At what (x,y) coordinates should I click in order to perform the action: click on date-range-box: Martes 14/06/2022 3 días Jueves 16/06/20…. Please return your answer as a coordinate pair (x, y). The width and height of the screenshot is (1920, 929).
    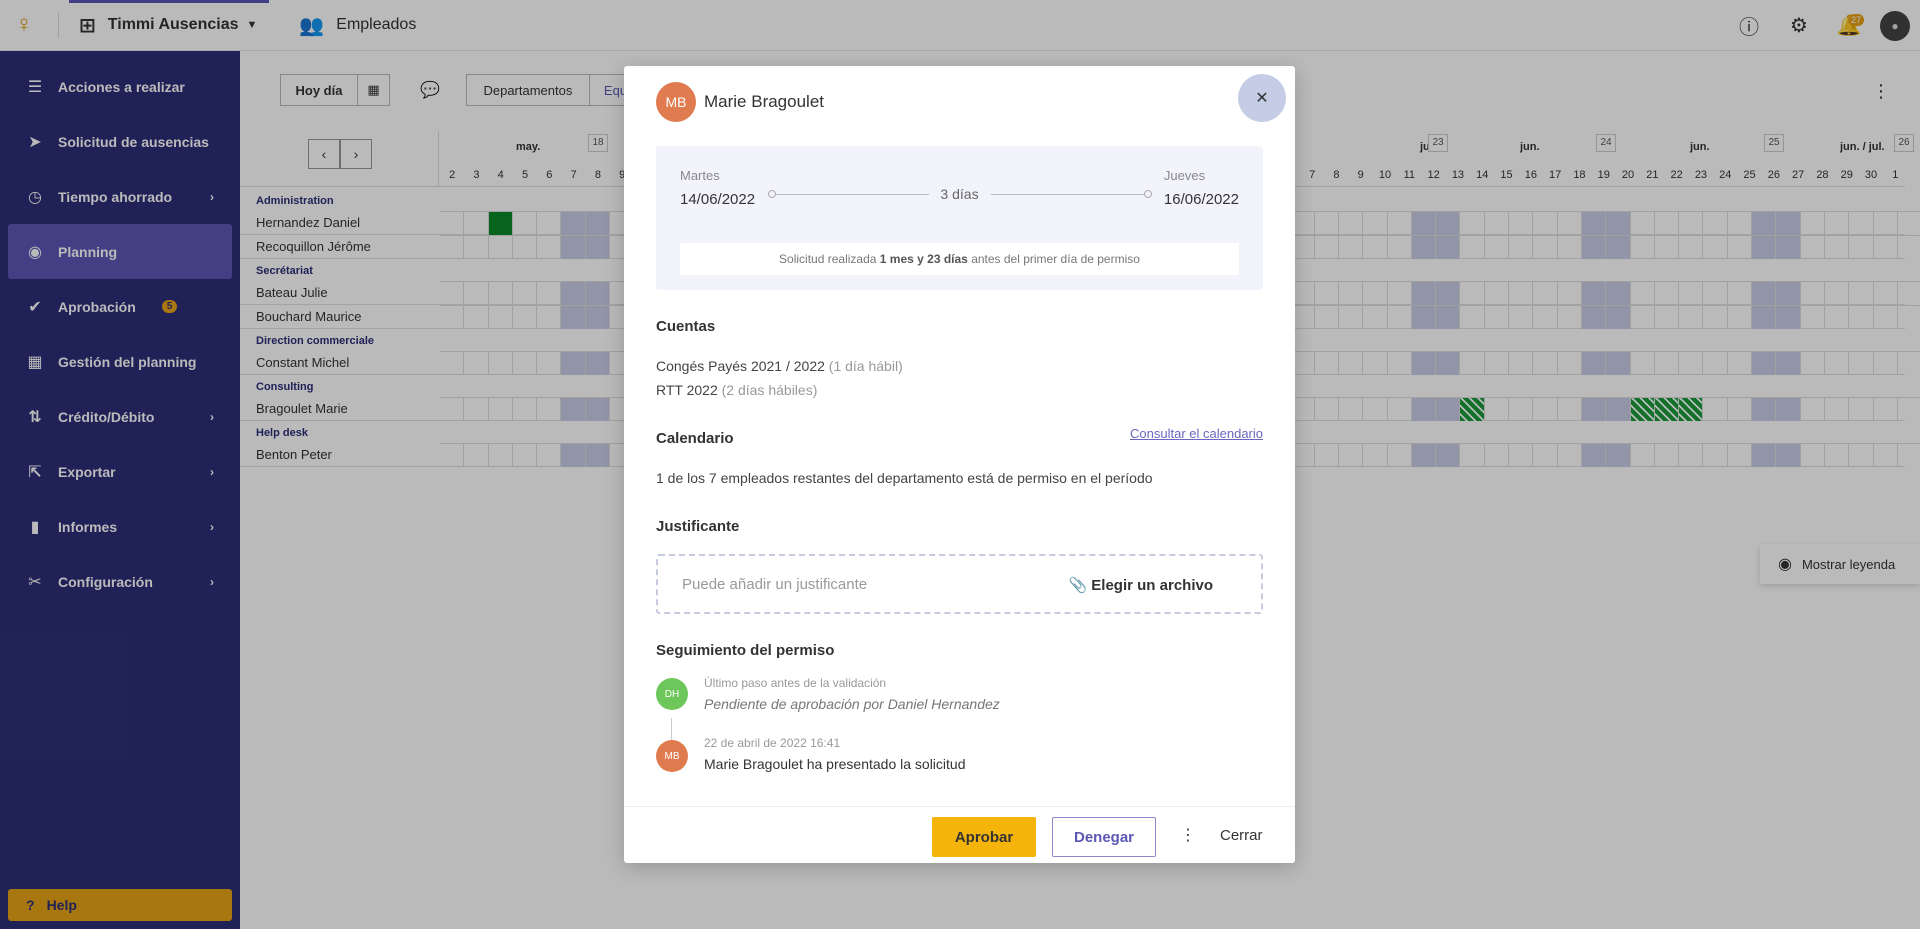
    Looking at the image, I should click on (959, 218).